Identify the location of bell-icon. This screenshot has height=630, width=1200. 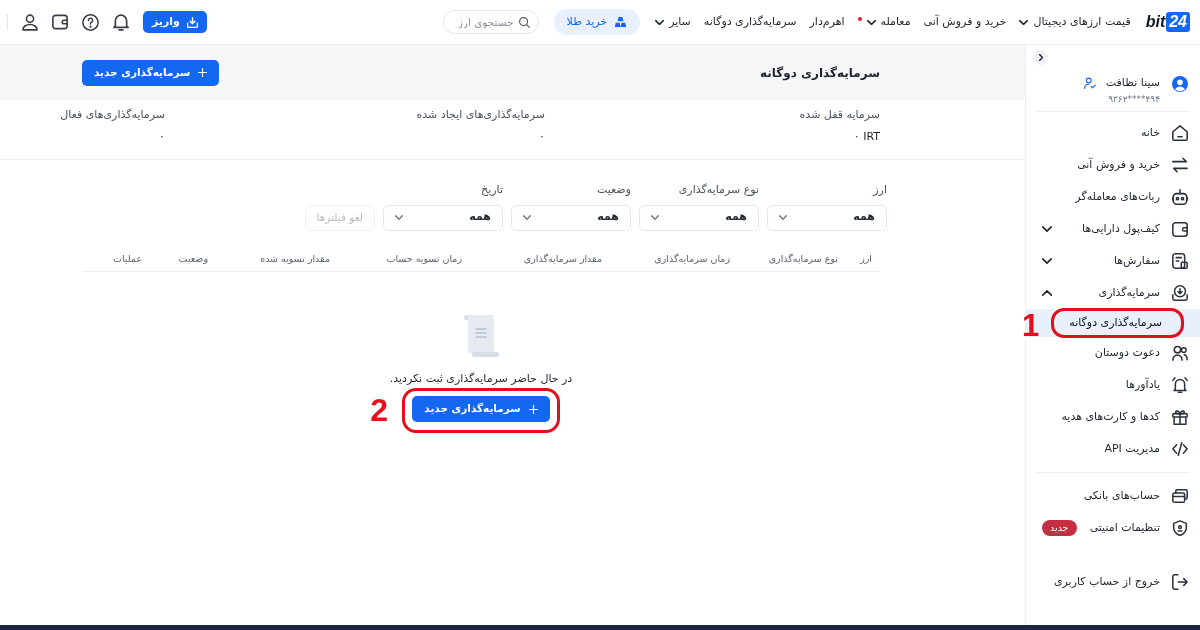
(121, 22).